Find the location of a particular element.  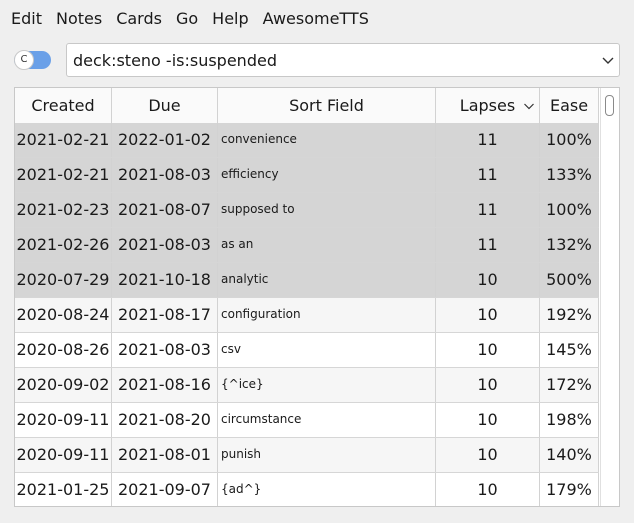

search-row: C is located at coordinates (317, 60).